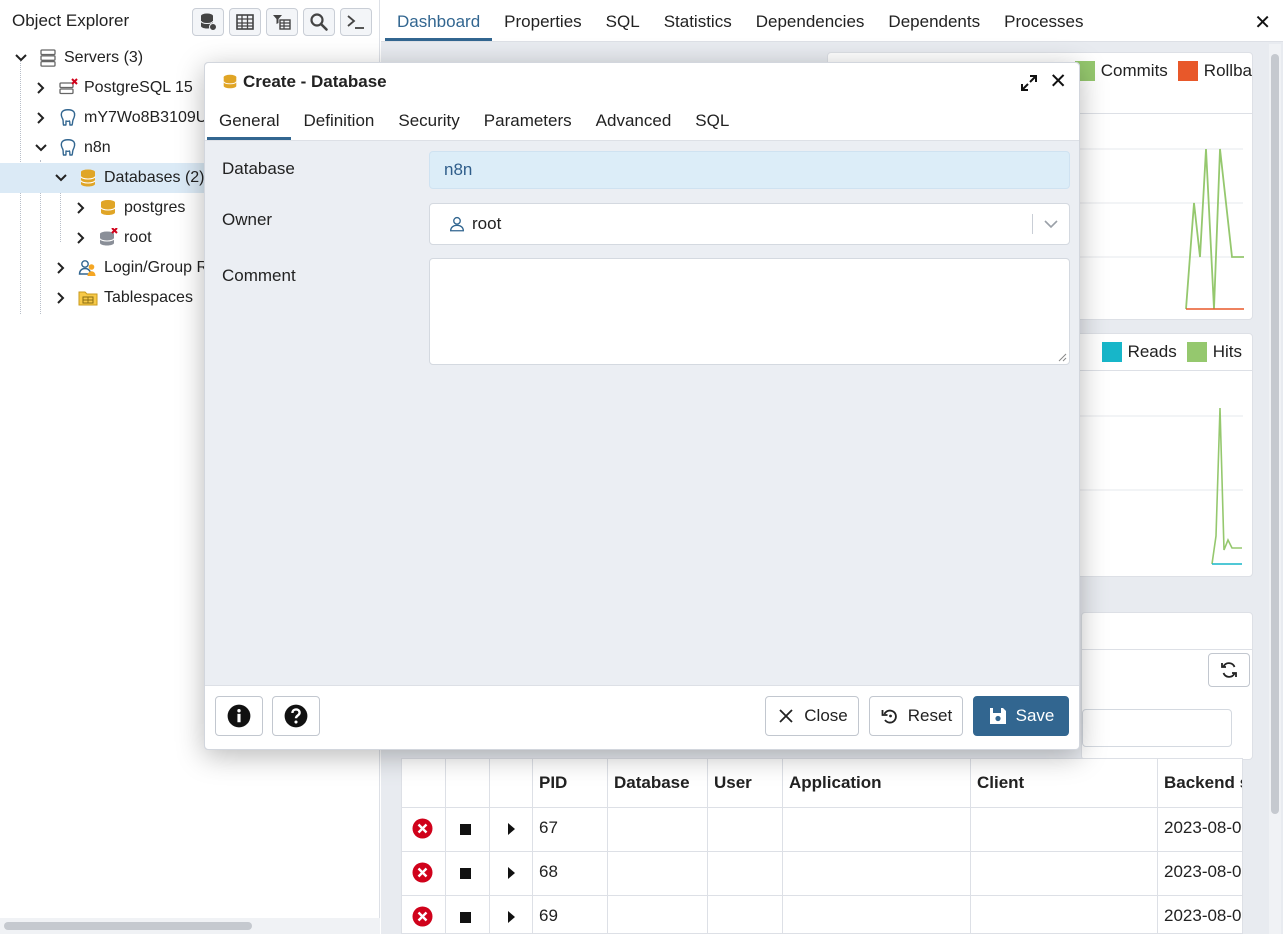 The height and width of the screenshot is (934, 1283). I want to click on tab-statistics: Statistics, so click(698, 26).